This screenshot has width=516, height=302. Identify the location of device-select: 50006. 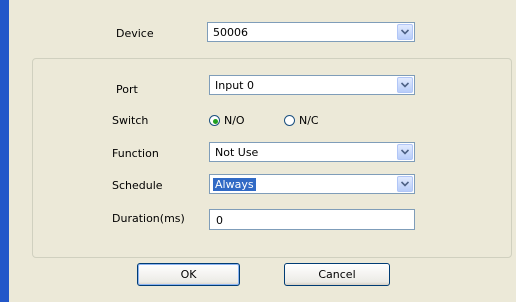
(311, 32).